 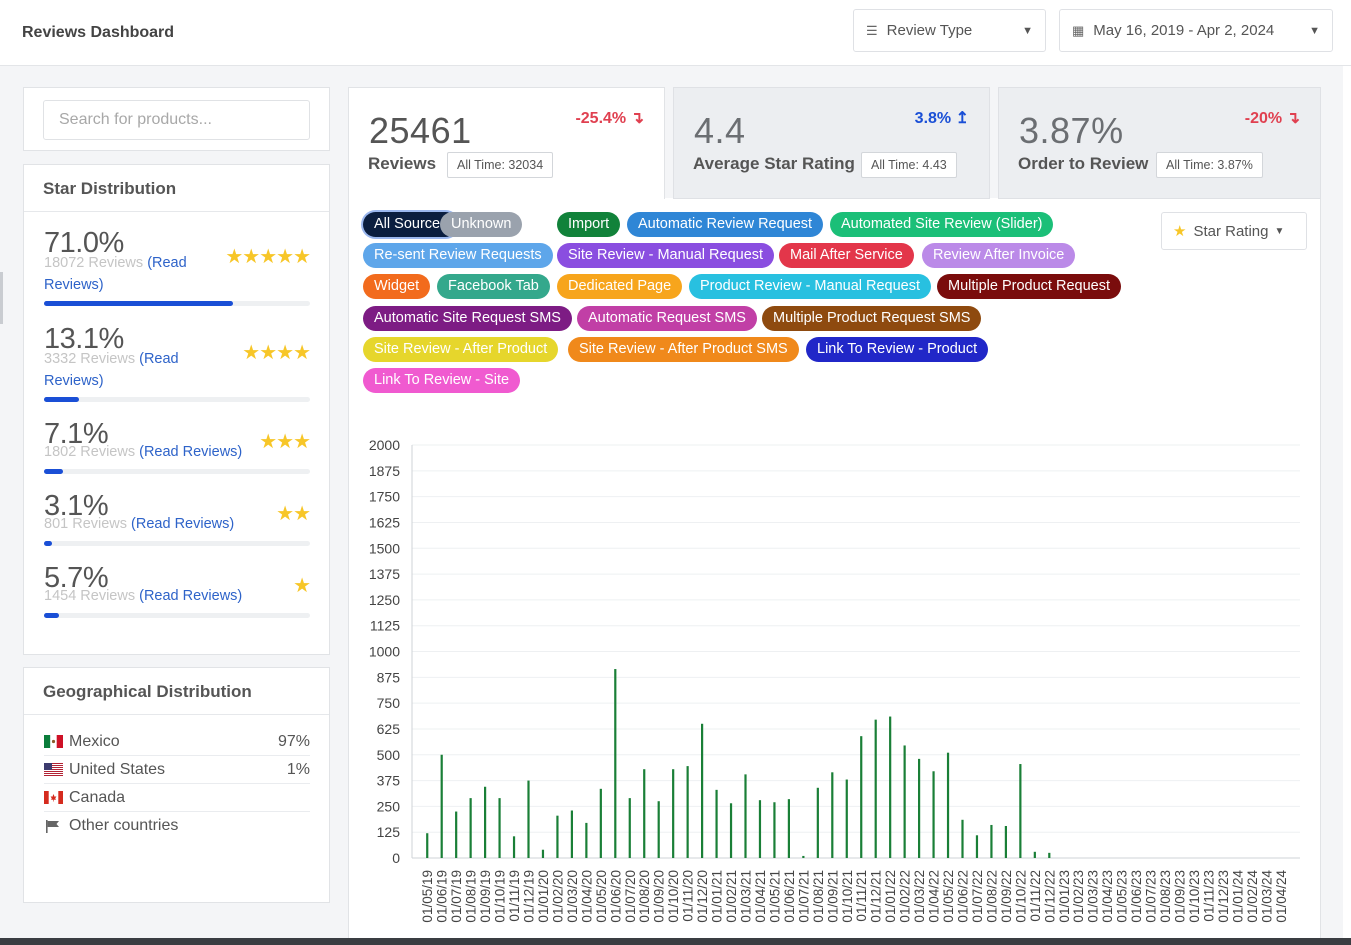 I want to click on date-range-picker: ▦ May 16, 2019 - Apr 2, 2024 ▼, so click(x=1196, y=30).